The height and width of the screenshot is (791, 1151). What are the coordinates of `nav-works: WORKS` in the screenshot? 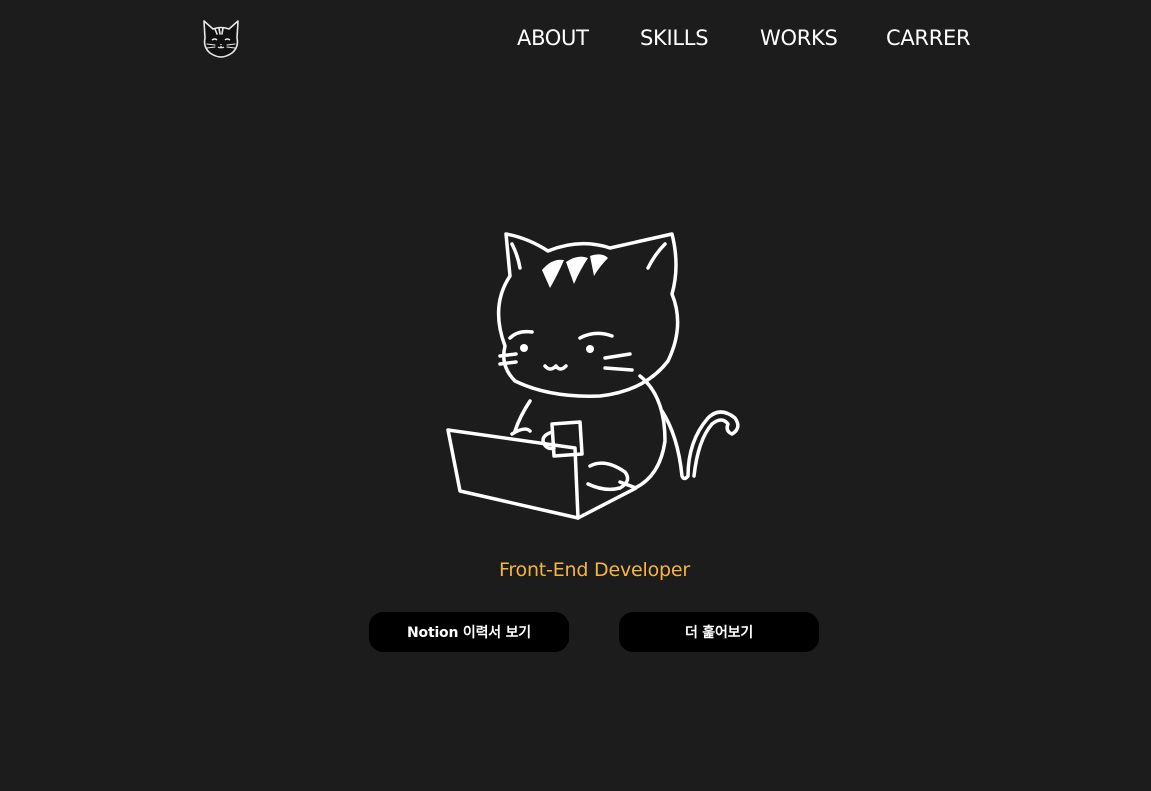 It's located at (799, 38).